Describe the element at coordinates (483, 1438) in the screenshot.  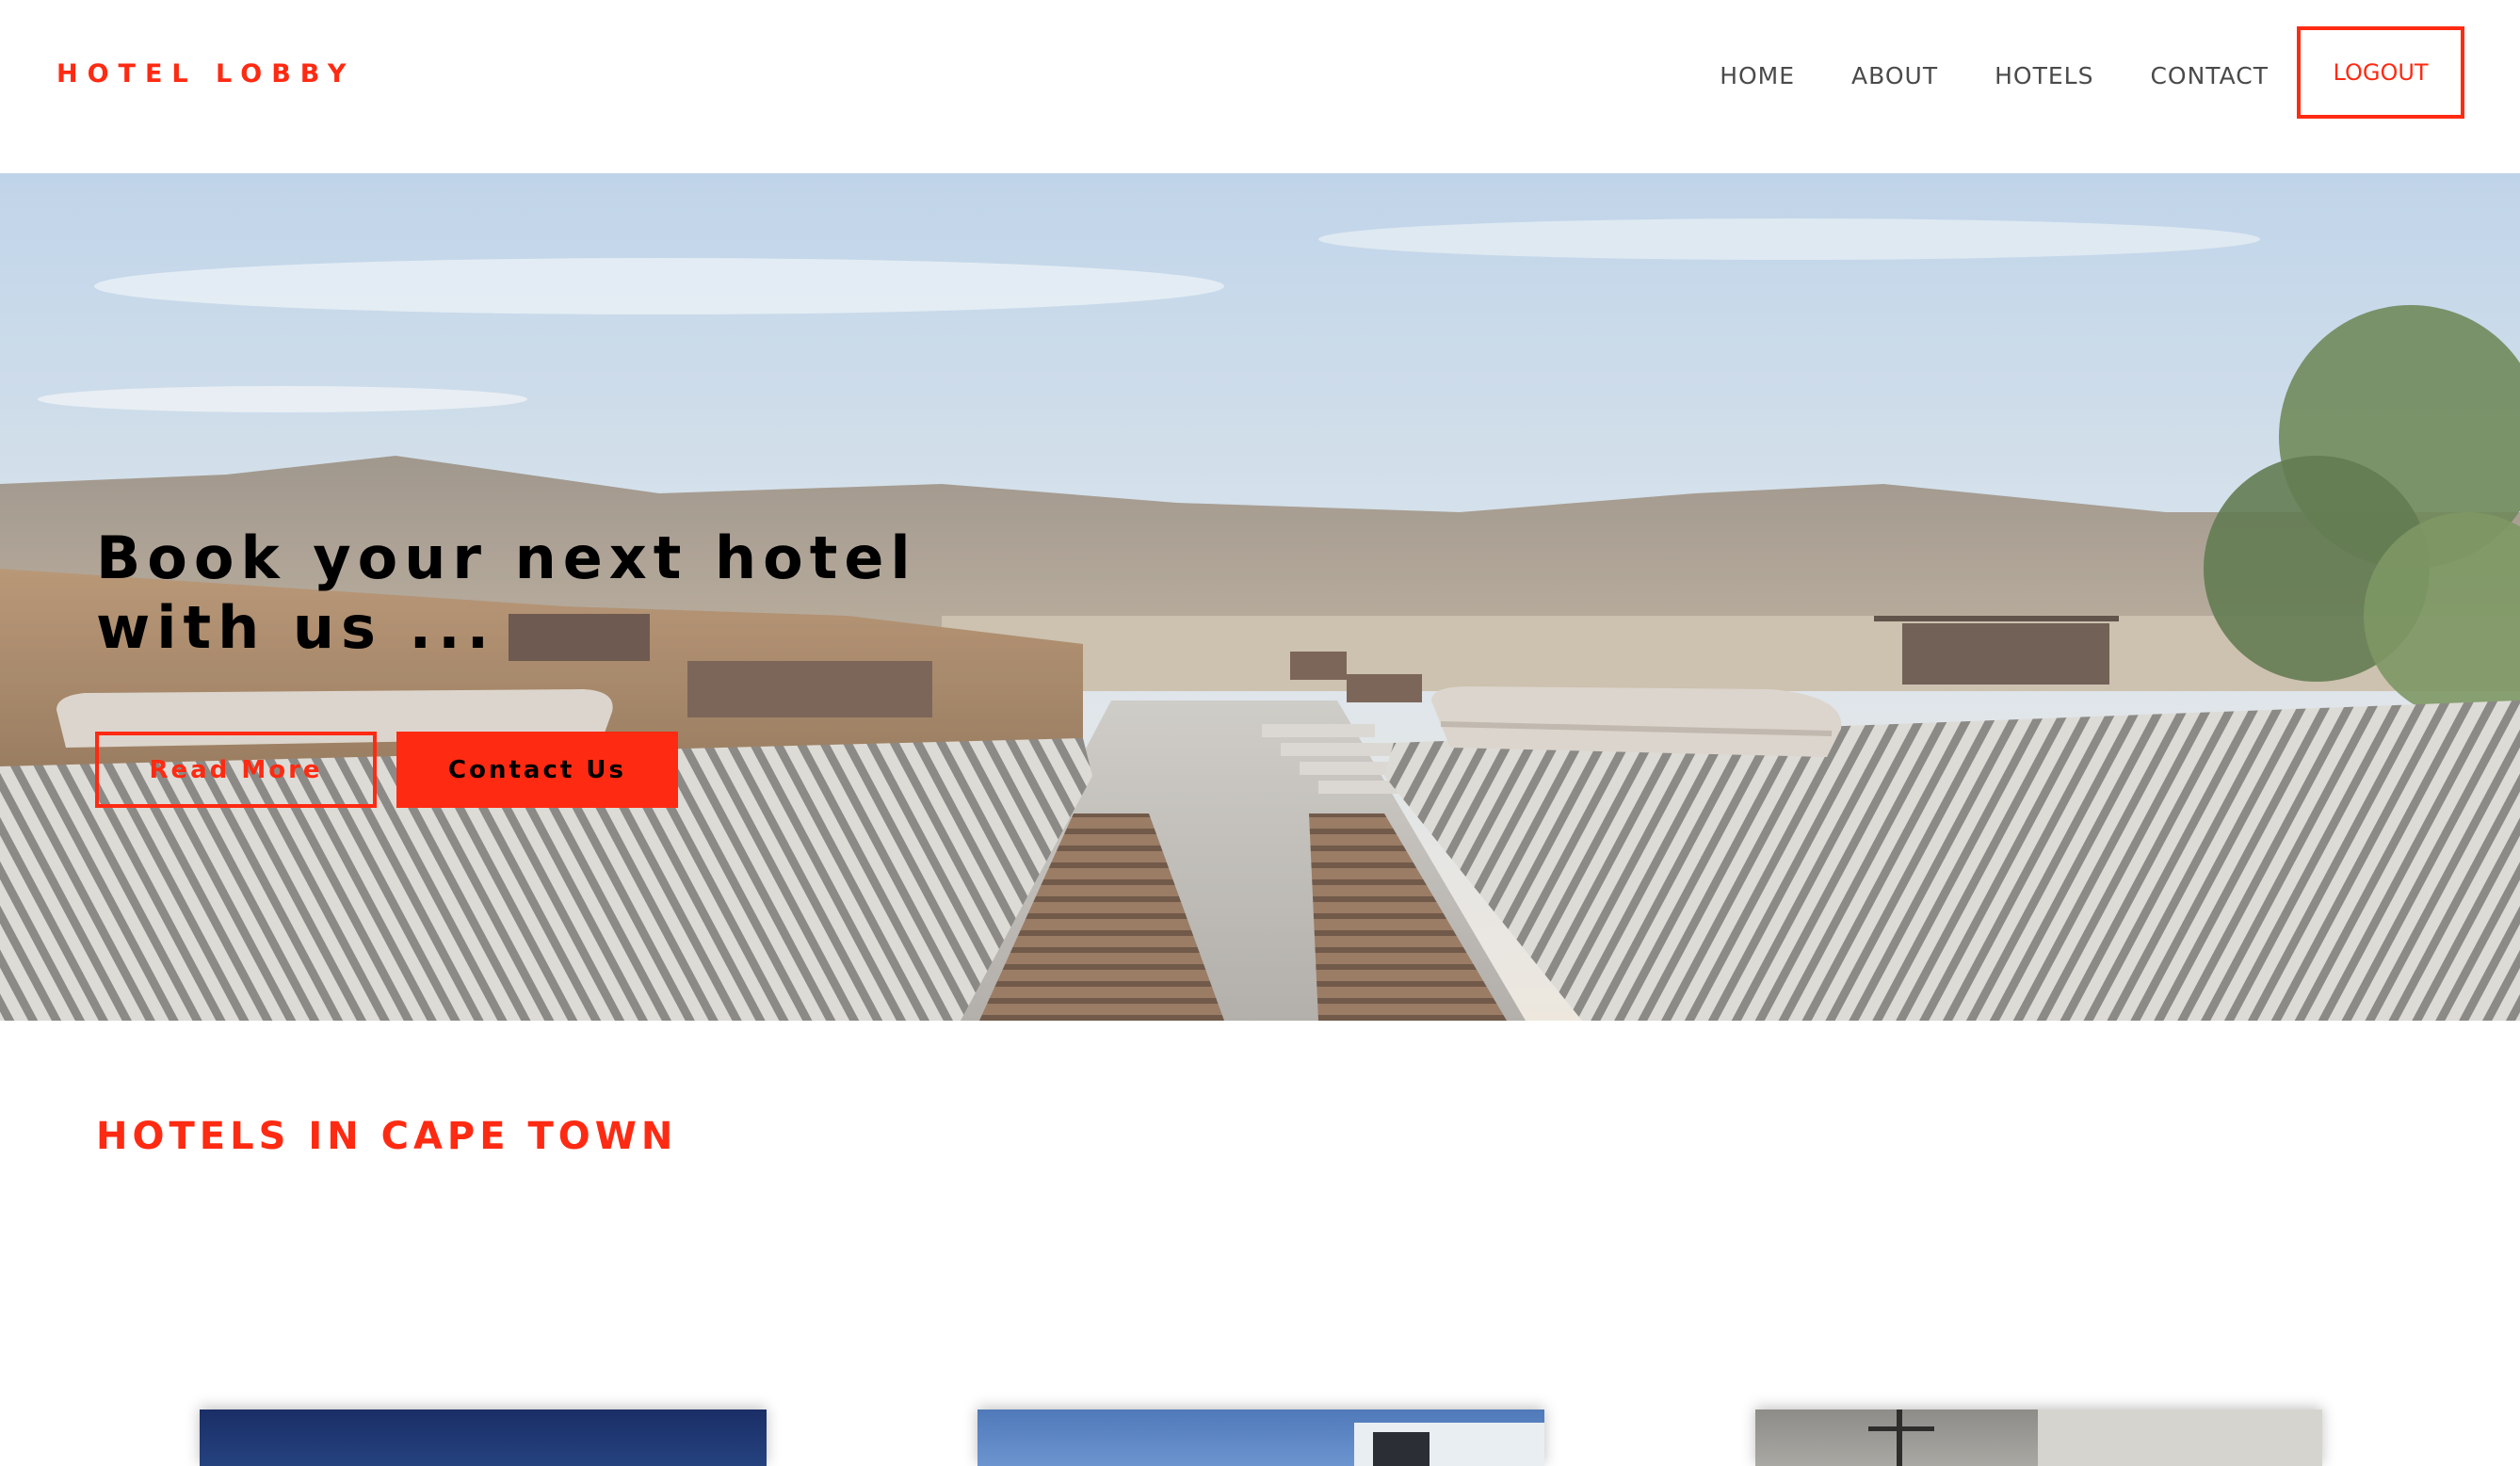
I see `hotel-card-1-image` at that location.